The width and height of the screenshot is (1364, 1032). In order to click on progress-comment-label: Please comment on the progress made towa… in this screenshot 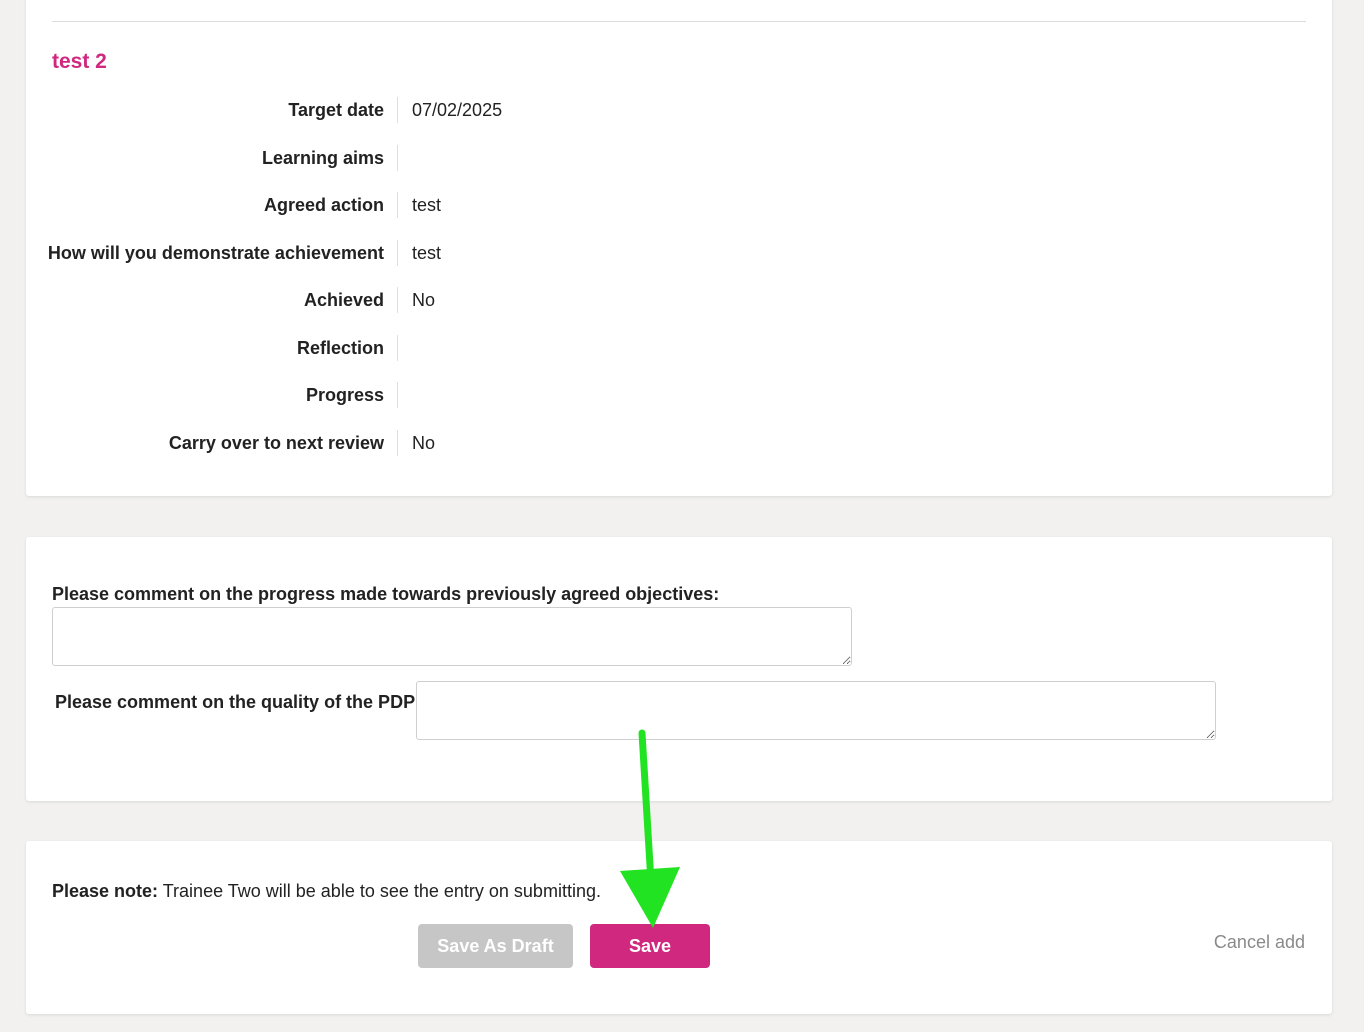, I will do `click(386, 594)`.